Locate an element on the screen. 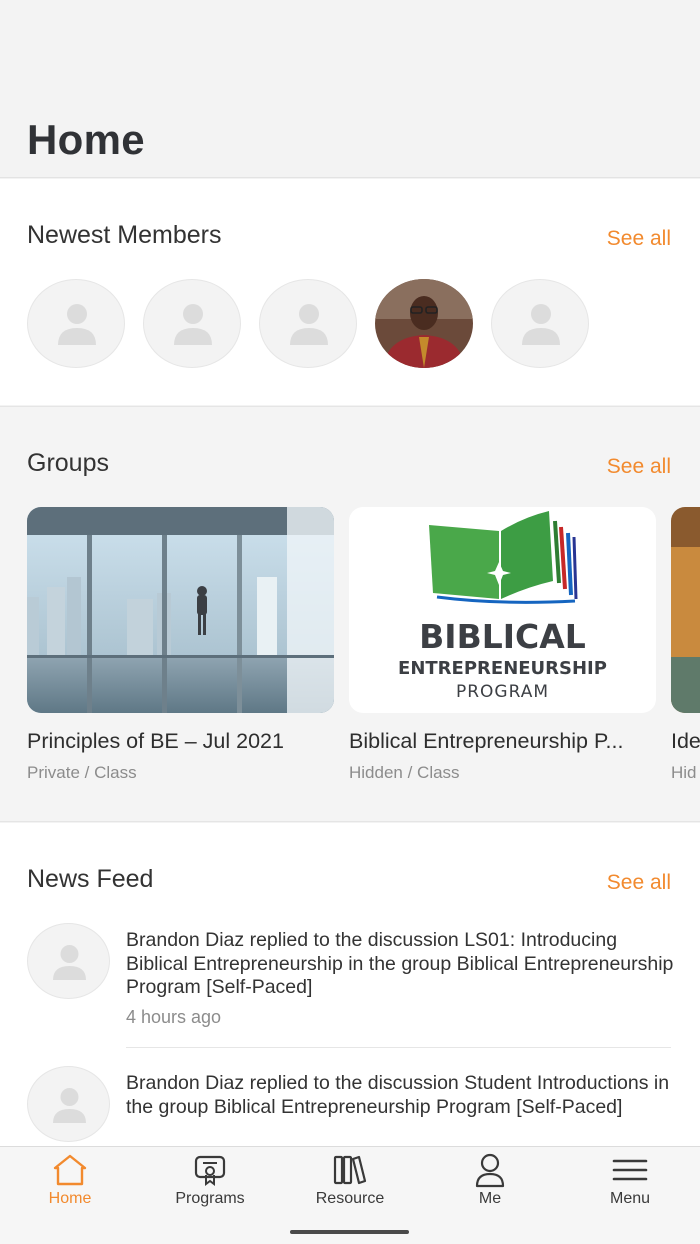 This screenshot has width=700, height=1244. group-logo-image: BIBLICAL ENTREPRENEURSHIP PROGRAM is located at coordinates (502, 610).